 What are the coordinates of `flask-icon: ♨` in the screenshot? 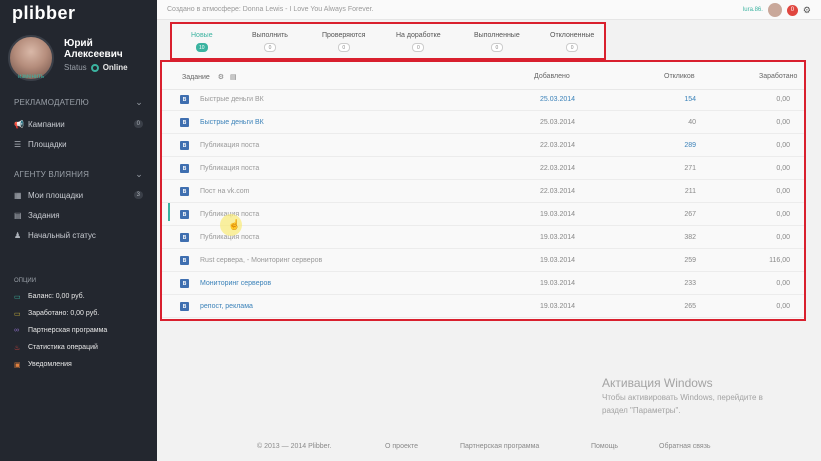 It's located at (17, 348).